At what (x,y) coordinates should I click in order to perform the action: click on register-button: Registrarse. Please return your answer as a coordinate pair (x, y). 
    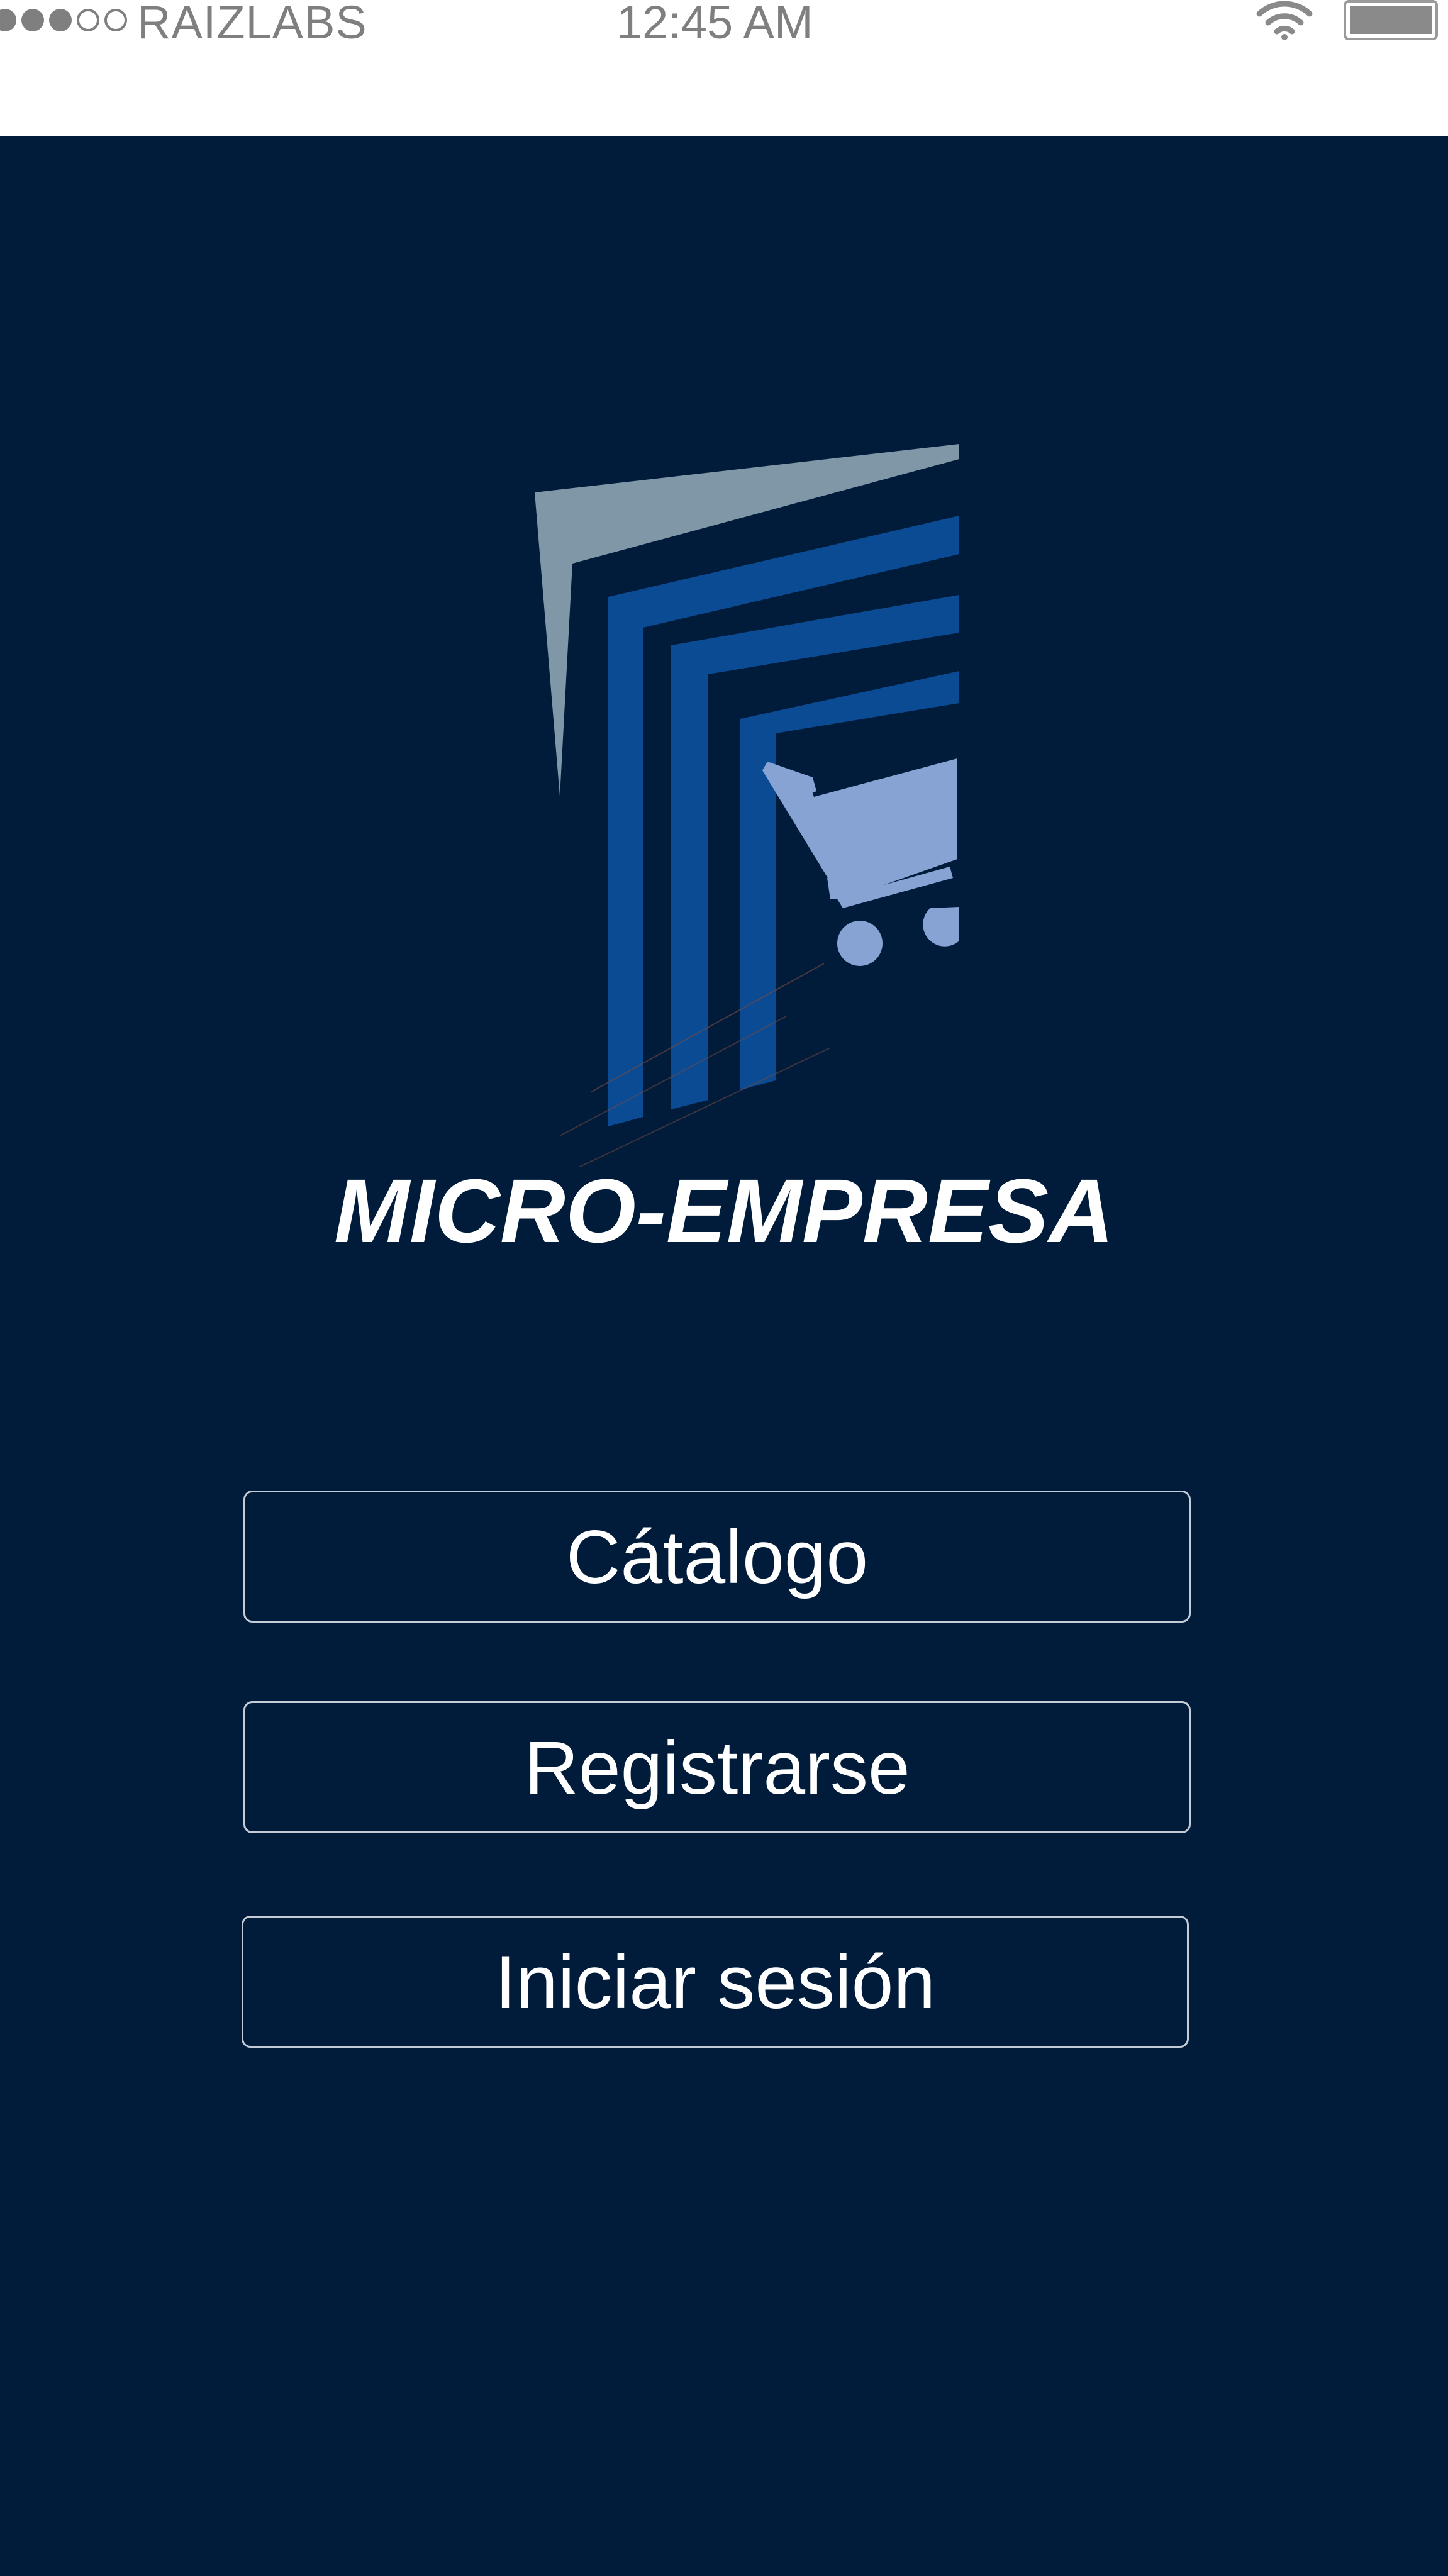
    Looking at the image, I should click on (717, 1767).